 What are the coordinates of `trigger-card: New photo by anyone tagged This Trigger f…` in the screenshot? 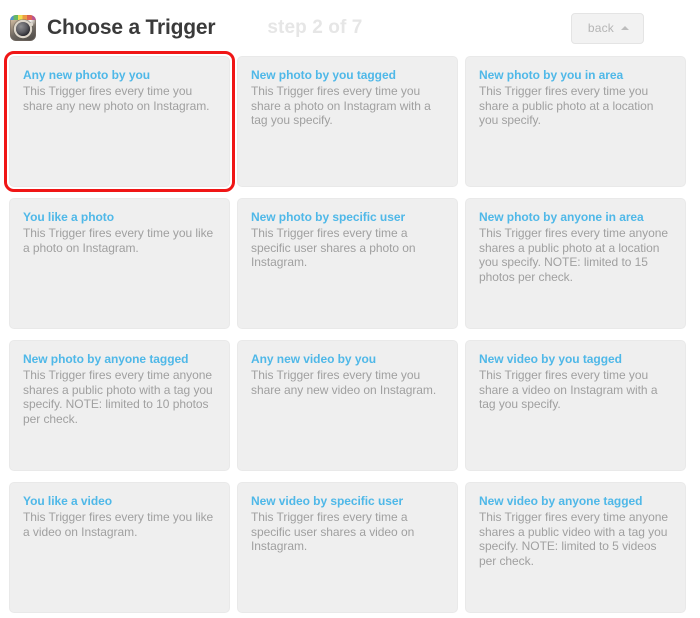 It's located at (119, 405).